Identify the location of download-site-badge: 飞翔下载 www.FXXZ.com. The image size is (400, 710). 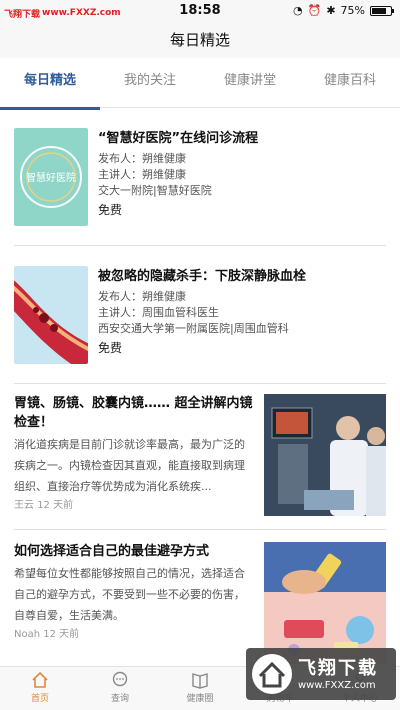
(321, 674).